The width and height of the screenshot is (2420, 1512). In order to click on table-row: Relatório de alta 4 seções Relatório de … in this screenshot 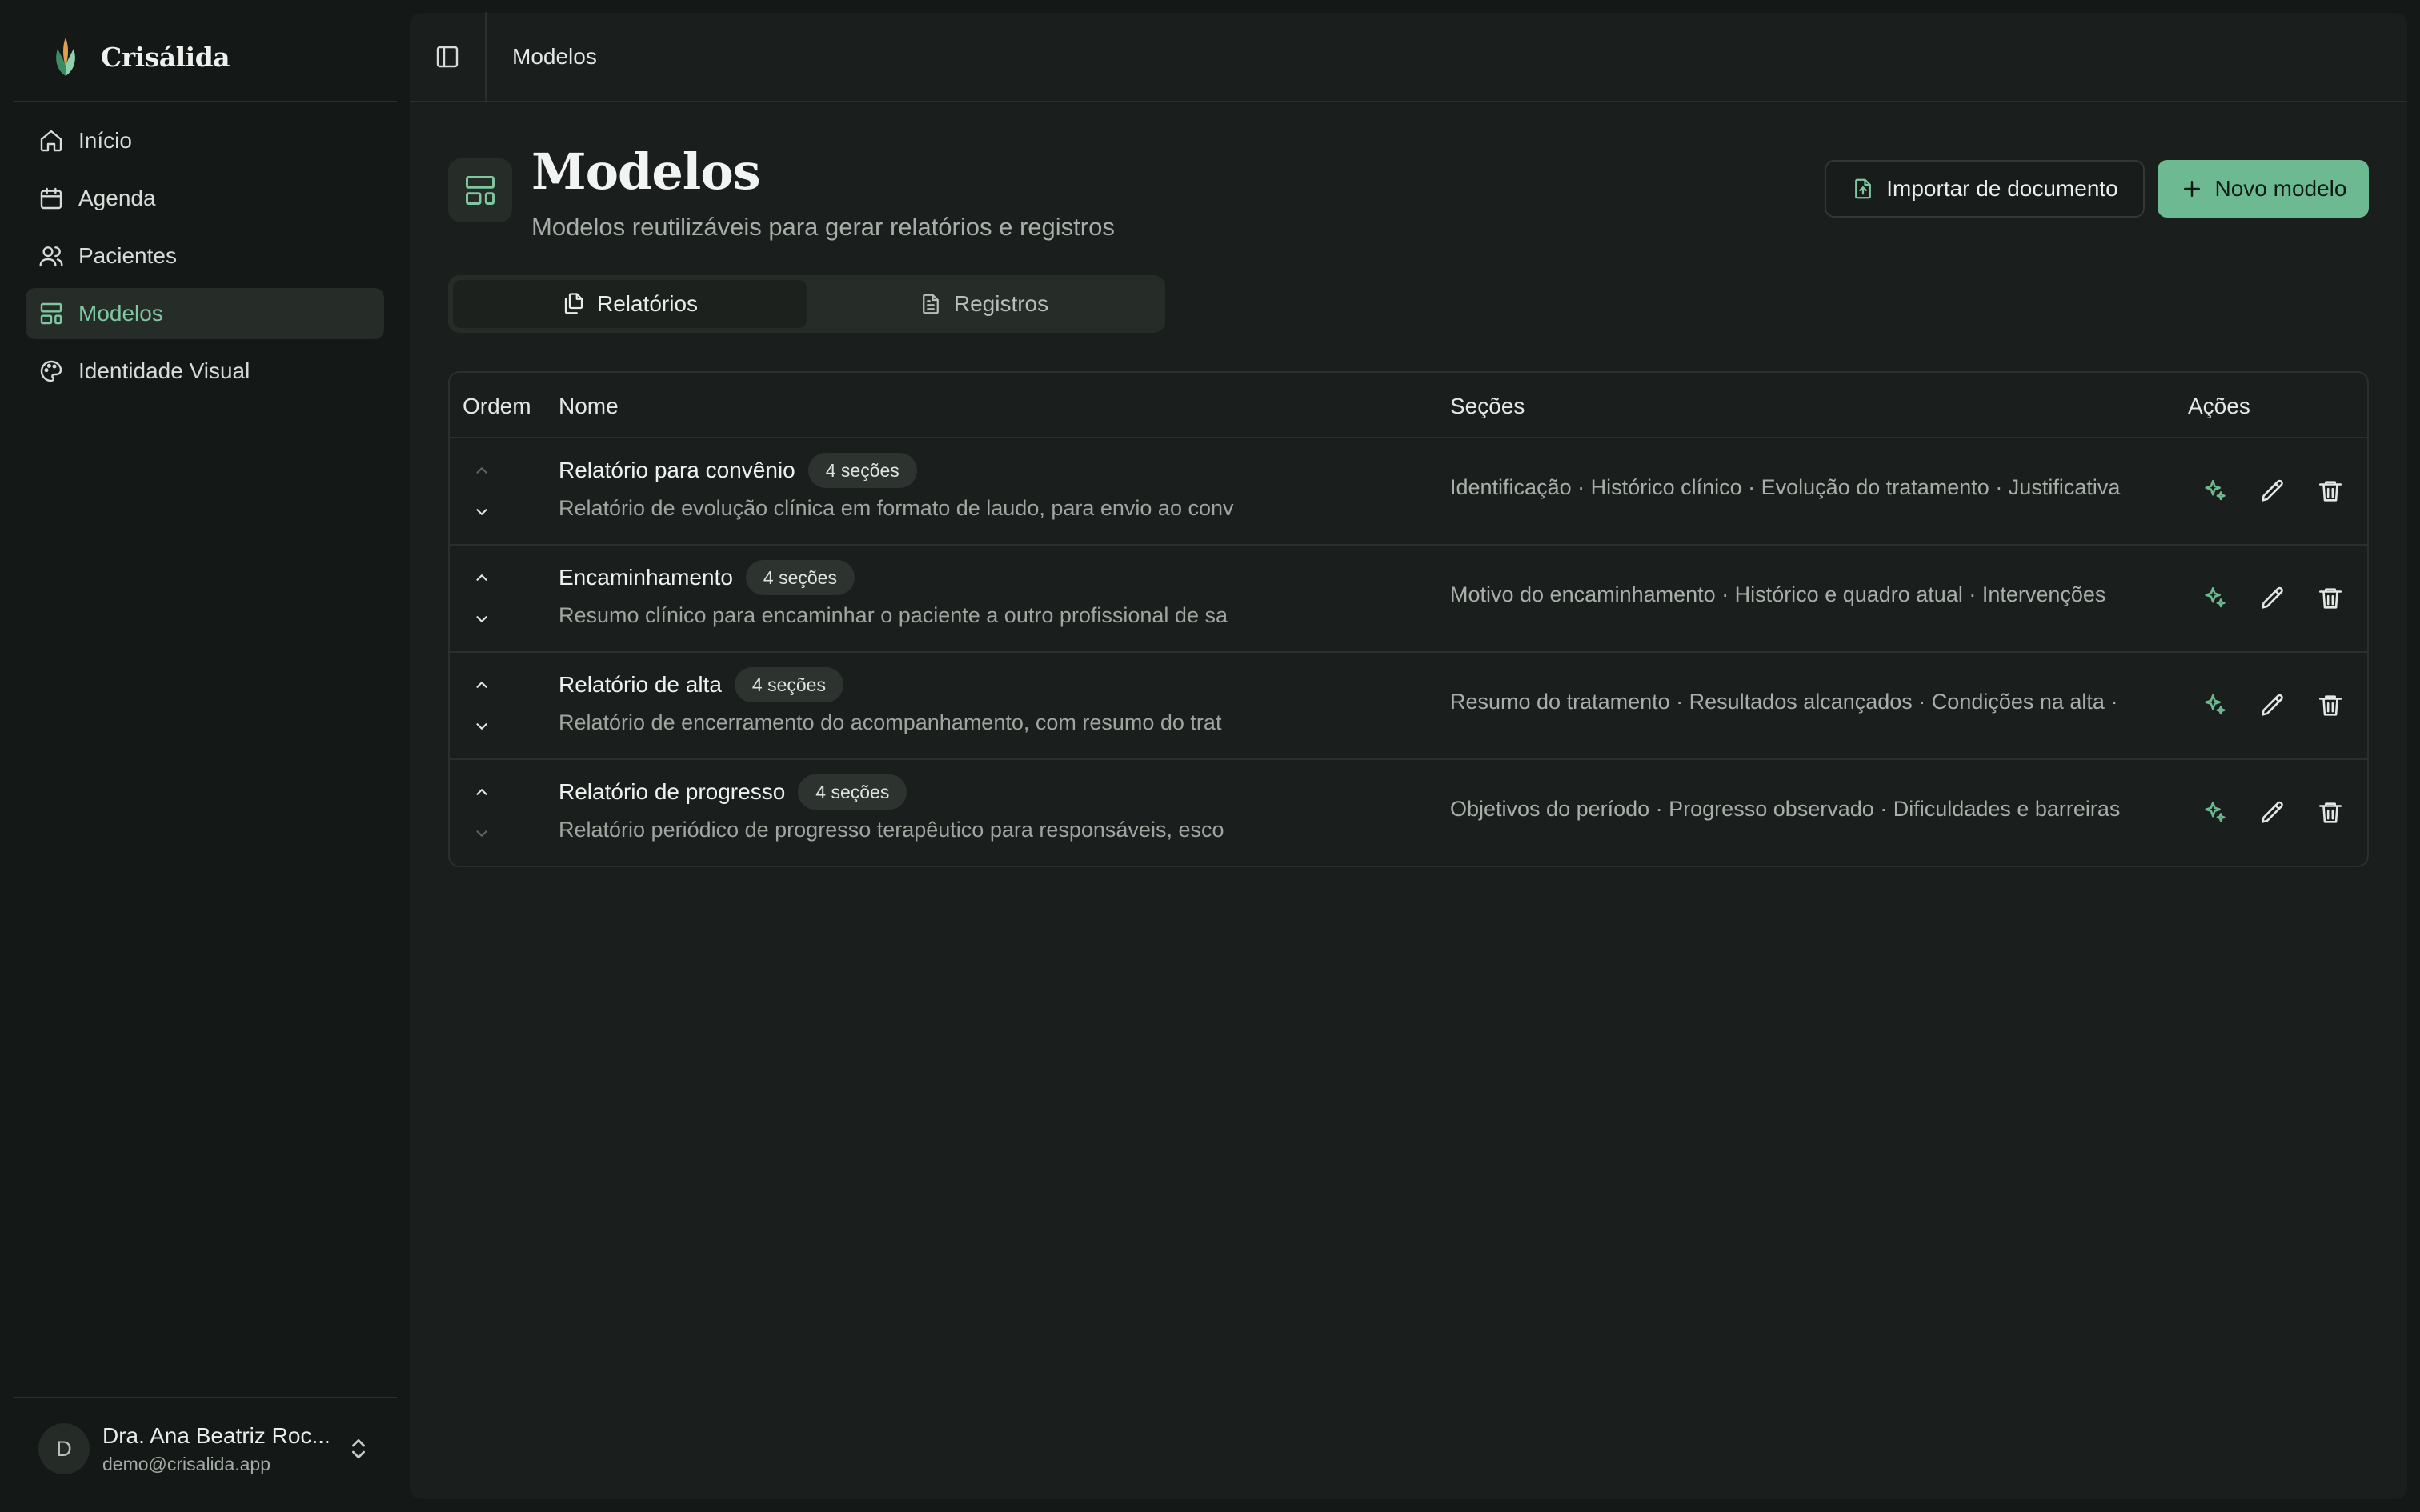, I will do `click(1408, 706)`.